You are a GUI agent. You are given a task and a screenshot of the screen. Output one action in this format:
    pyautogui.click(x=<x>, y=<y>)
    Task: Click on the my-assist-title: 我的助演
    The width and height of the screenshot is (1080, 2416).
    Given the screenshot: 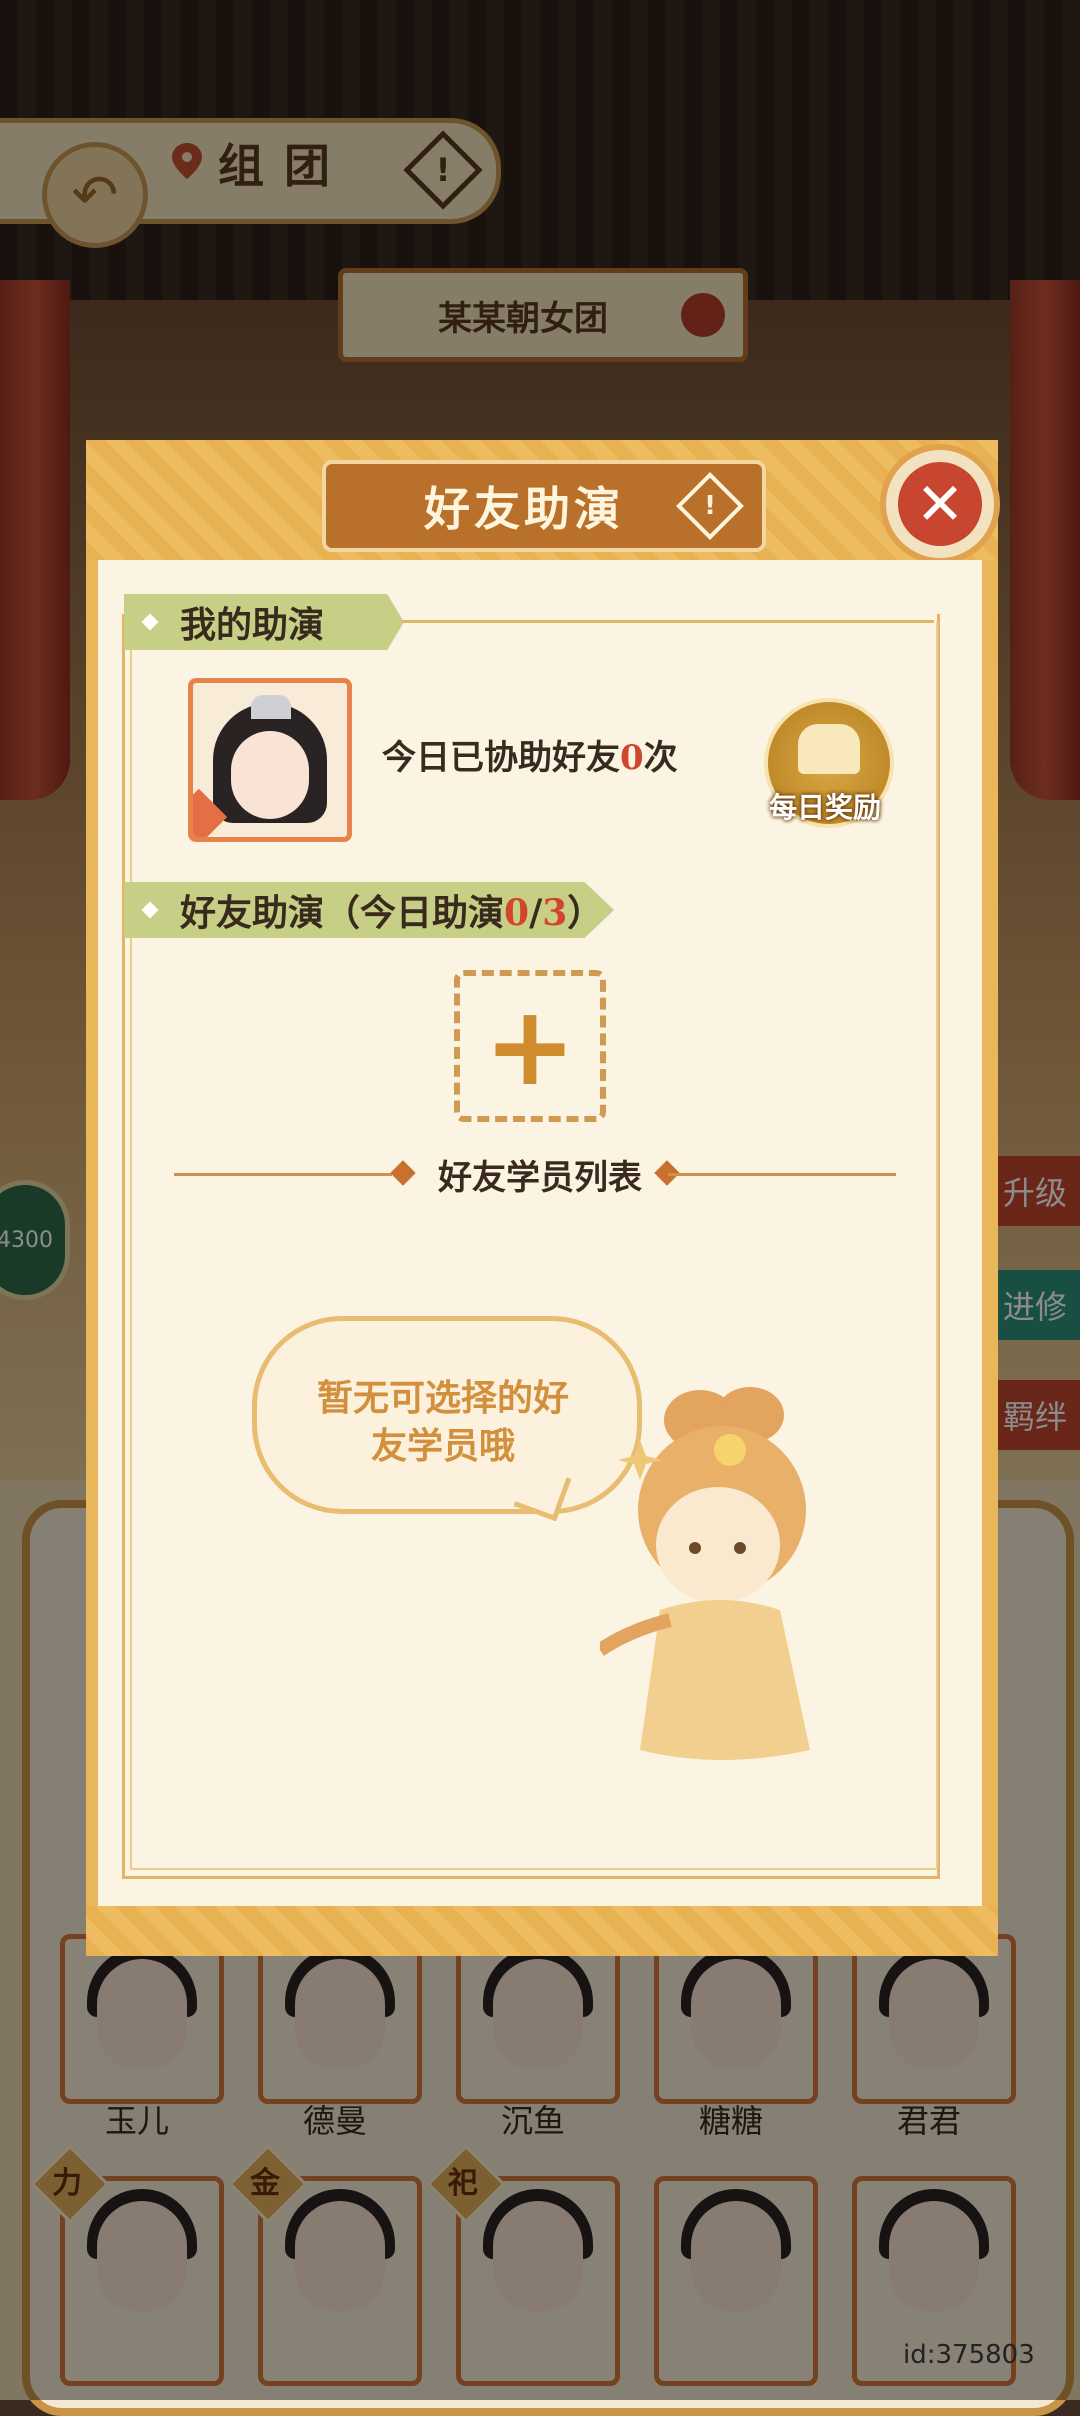 What is the action you would take?
    pyautogui.click(x=252, y=625)
    